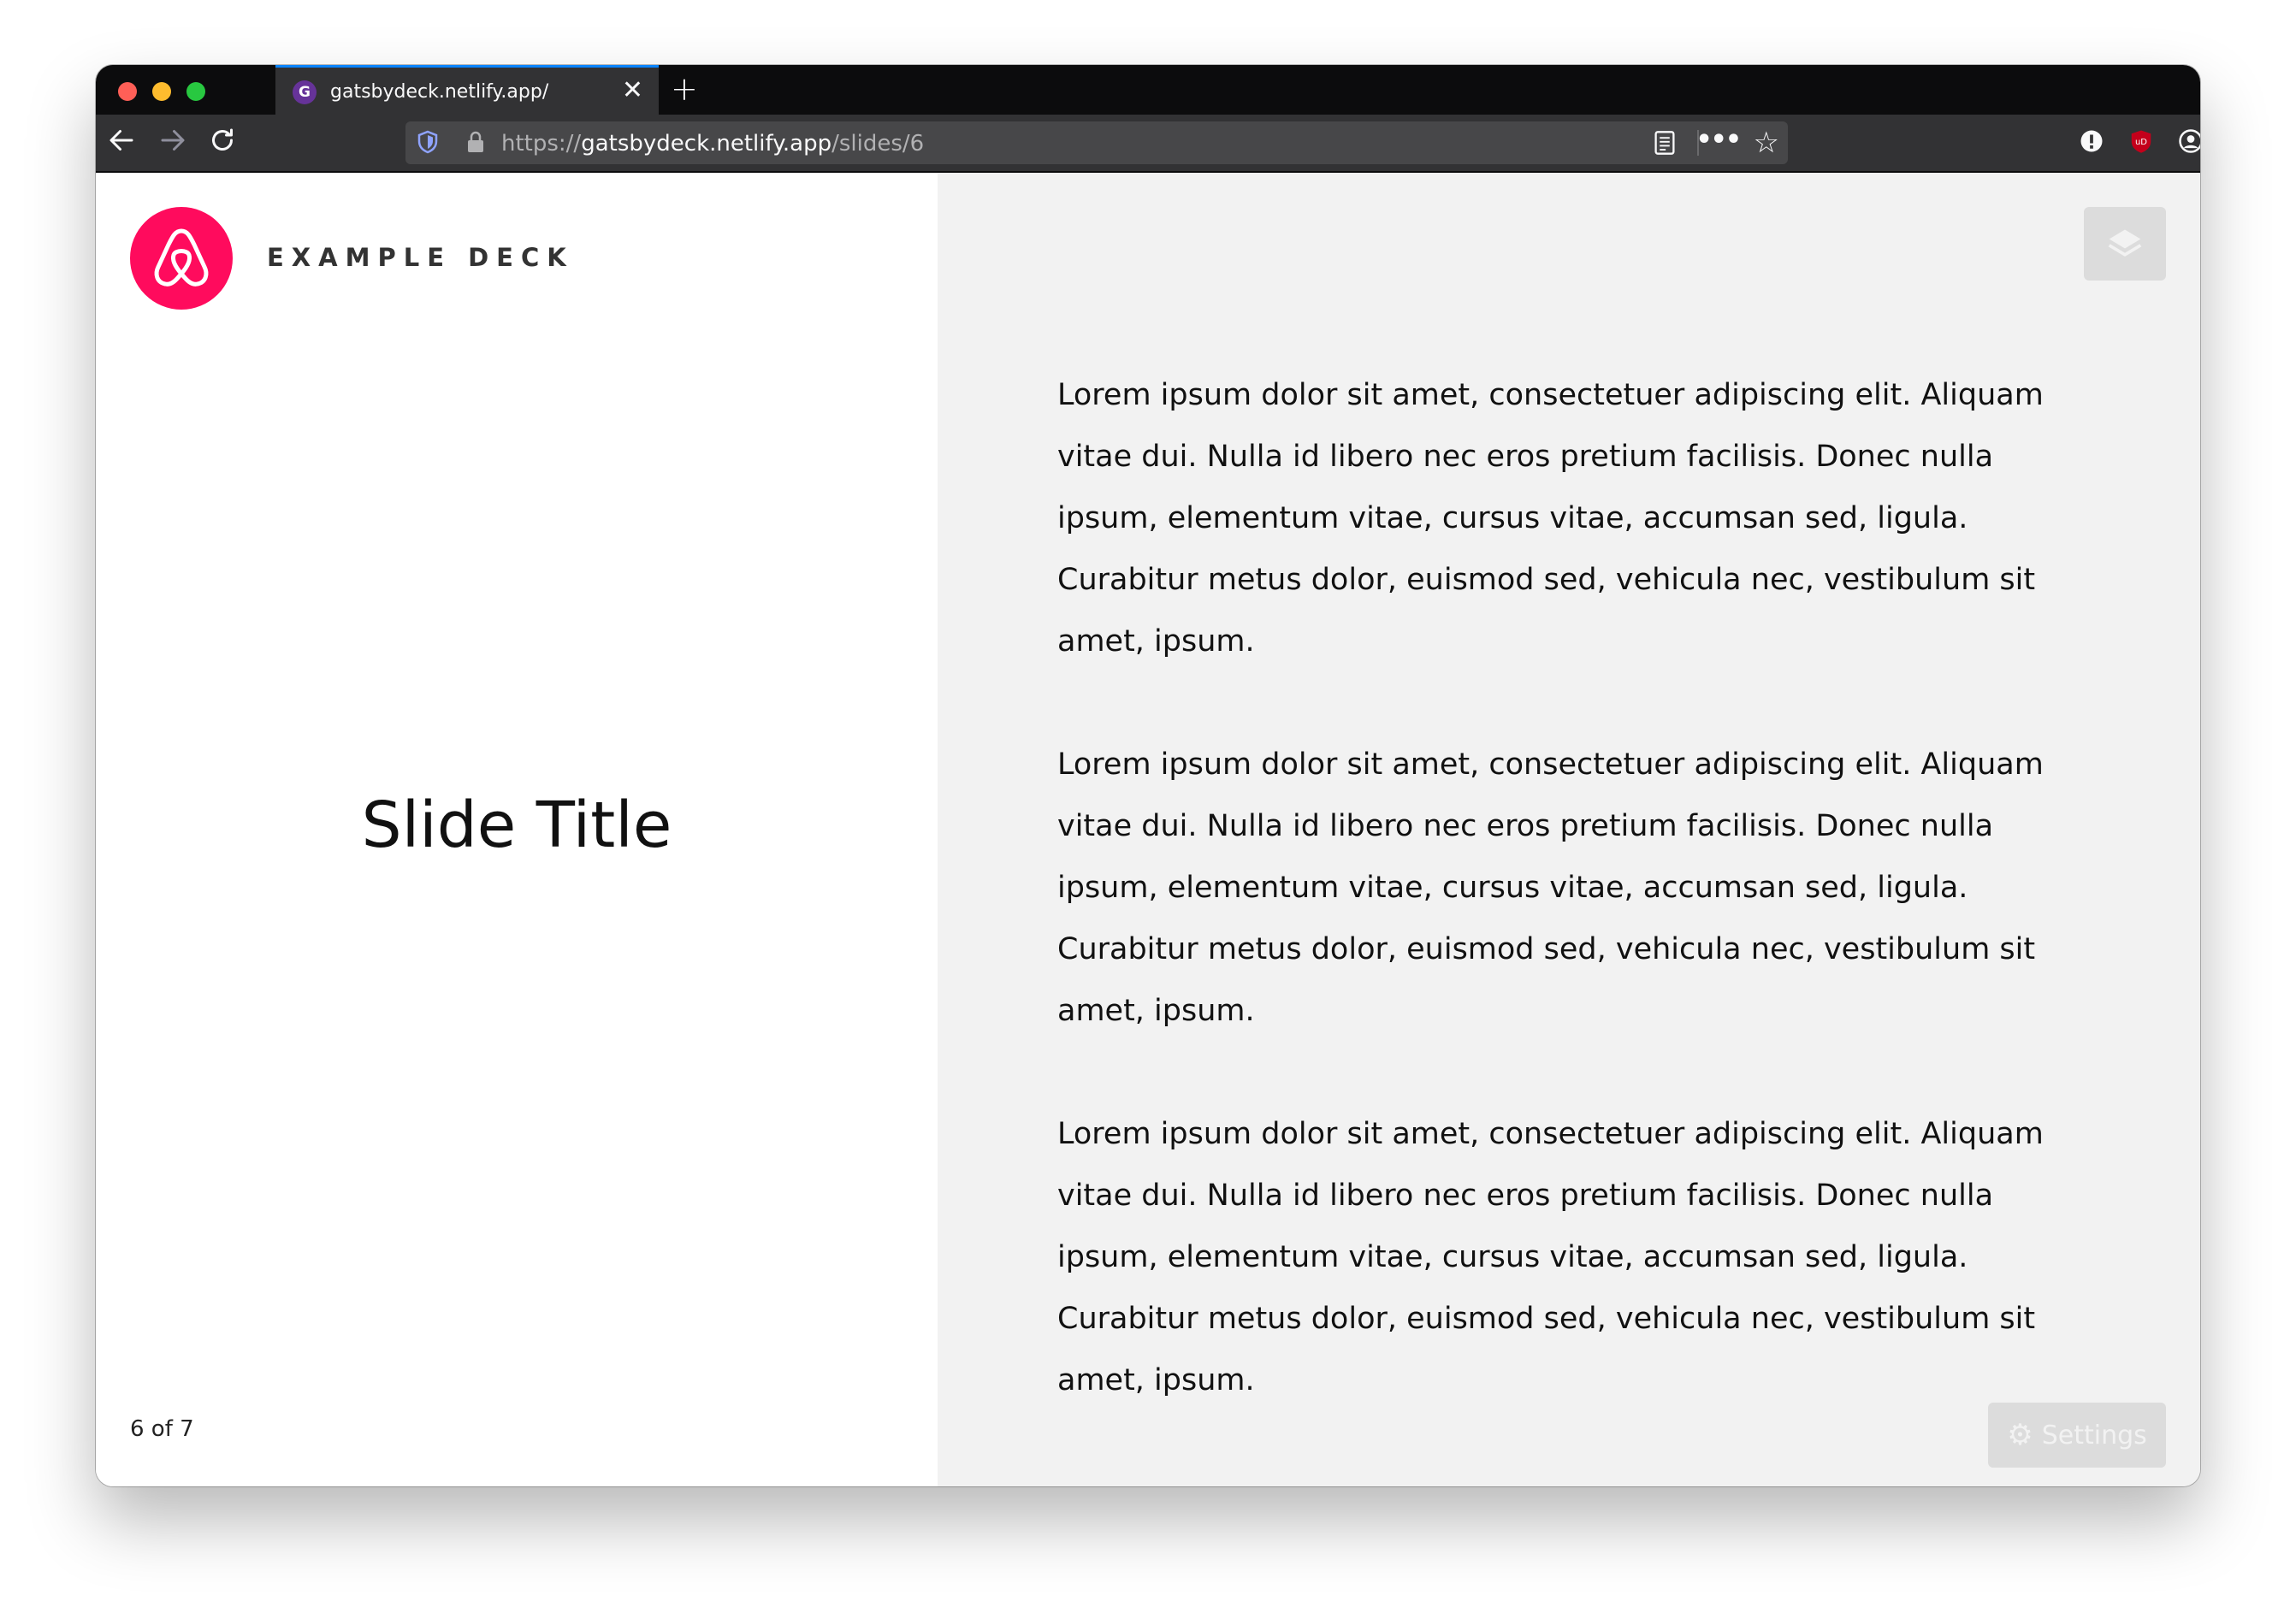 The image size is (2296, 1613). I want to click on reader-view-icon, so click(1665, 143).